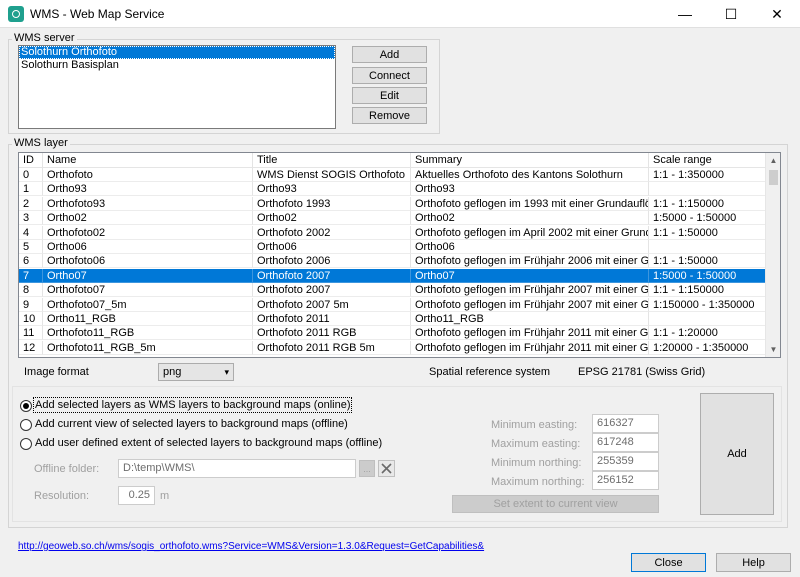  Describe the element at coordinates (332, 160) in the screenshot. I see `column-header: Title` at that location.